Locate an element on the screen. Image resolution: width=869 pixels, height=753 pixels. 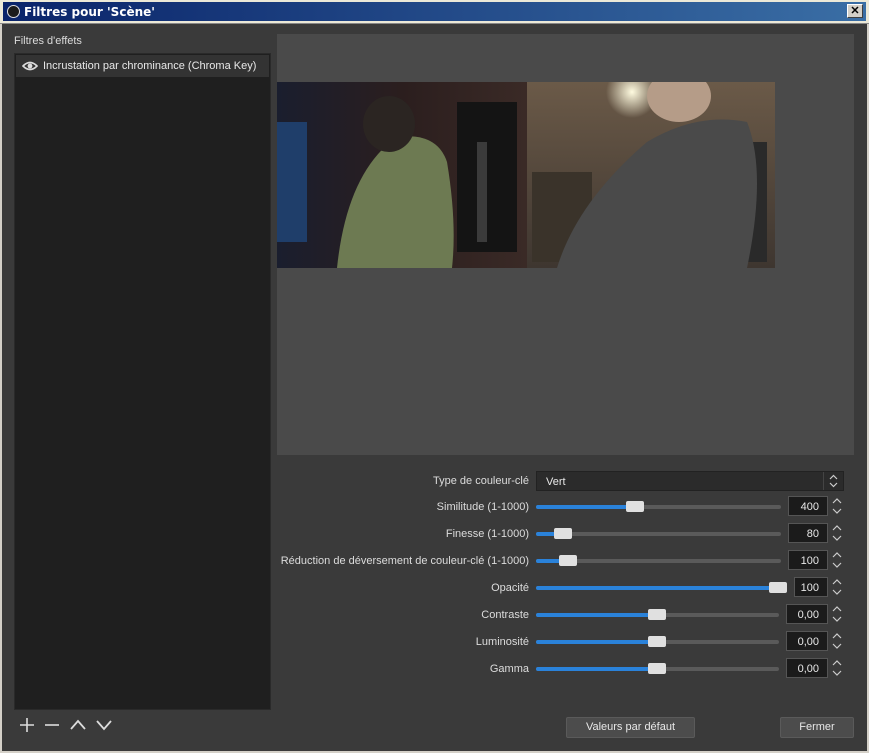
key-color-type-label: Type de couleur-clé is located at coordinates (481, 481).